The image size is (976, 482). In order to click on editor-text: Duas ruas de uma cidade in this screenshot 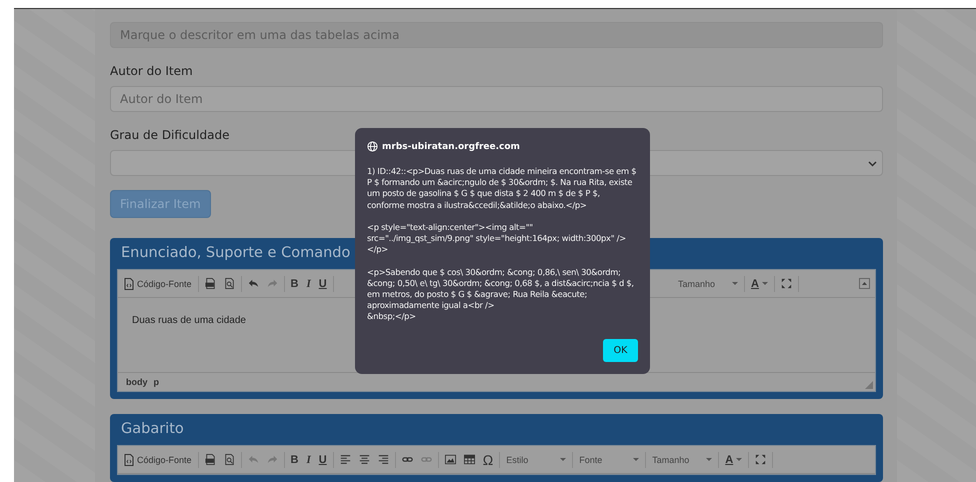, I will do `click(189, 320)`.